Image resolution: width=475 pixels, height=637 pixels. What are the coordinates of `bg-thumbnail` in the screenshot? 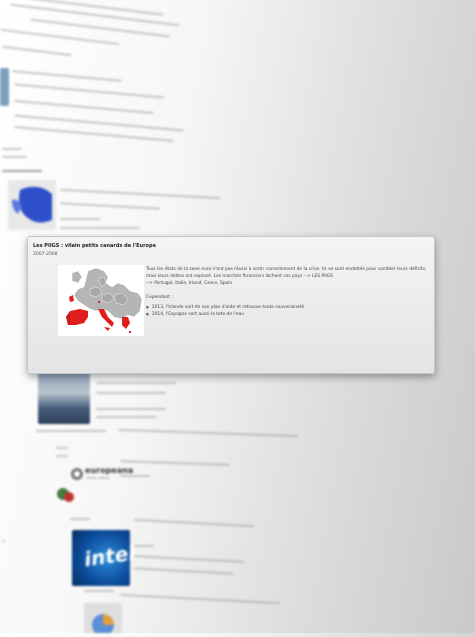 It's located at (4, 87).